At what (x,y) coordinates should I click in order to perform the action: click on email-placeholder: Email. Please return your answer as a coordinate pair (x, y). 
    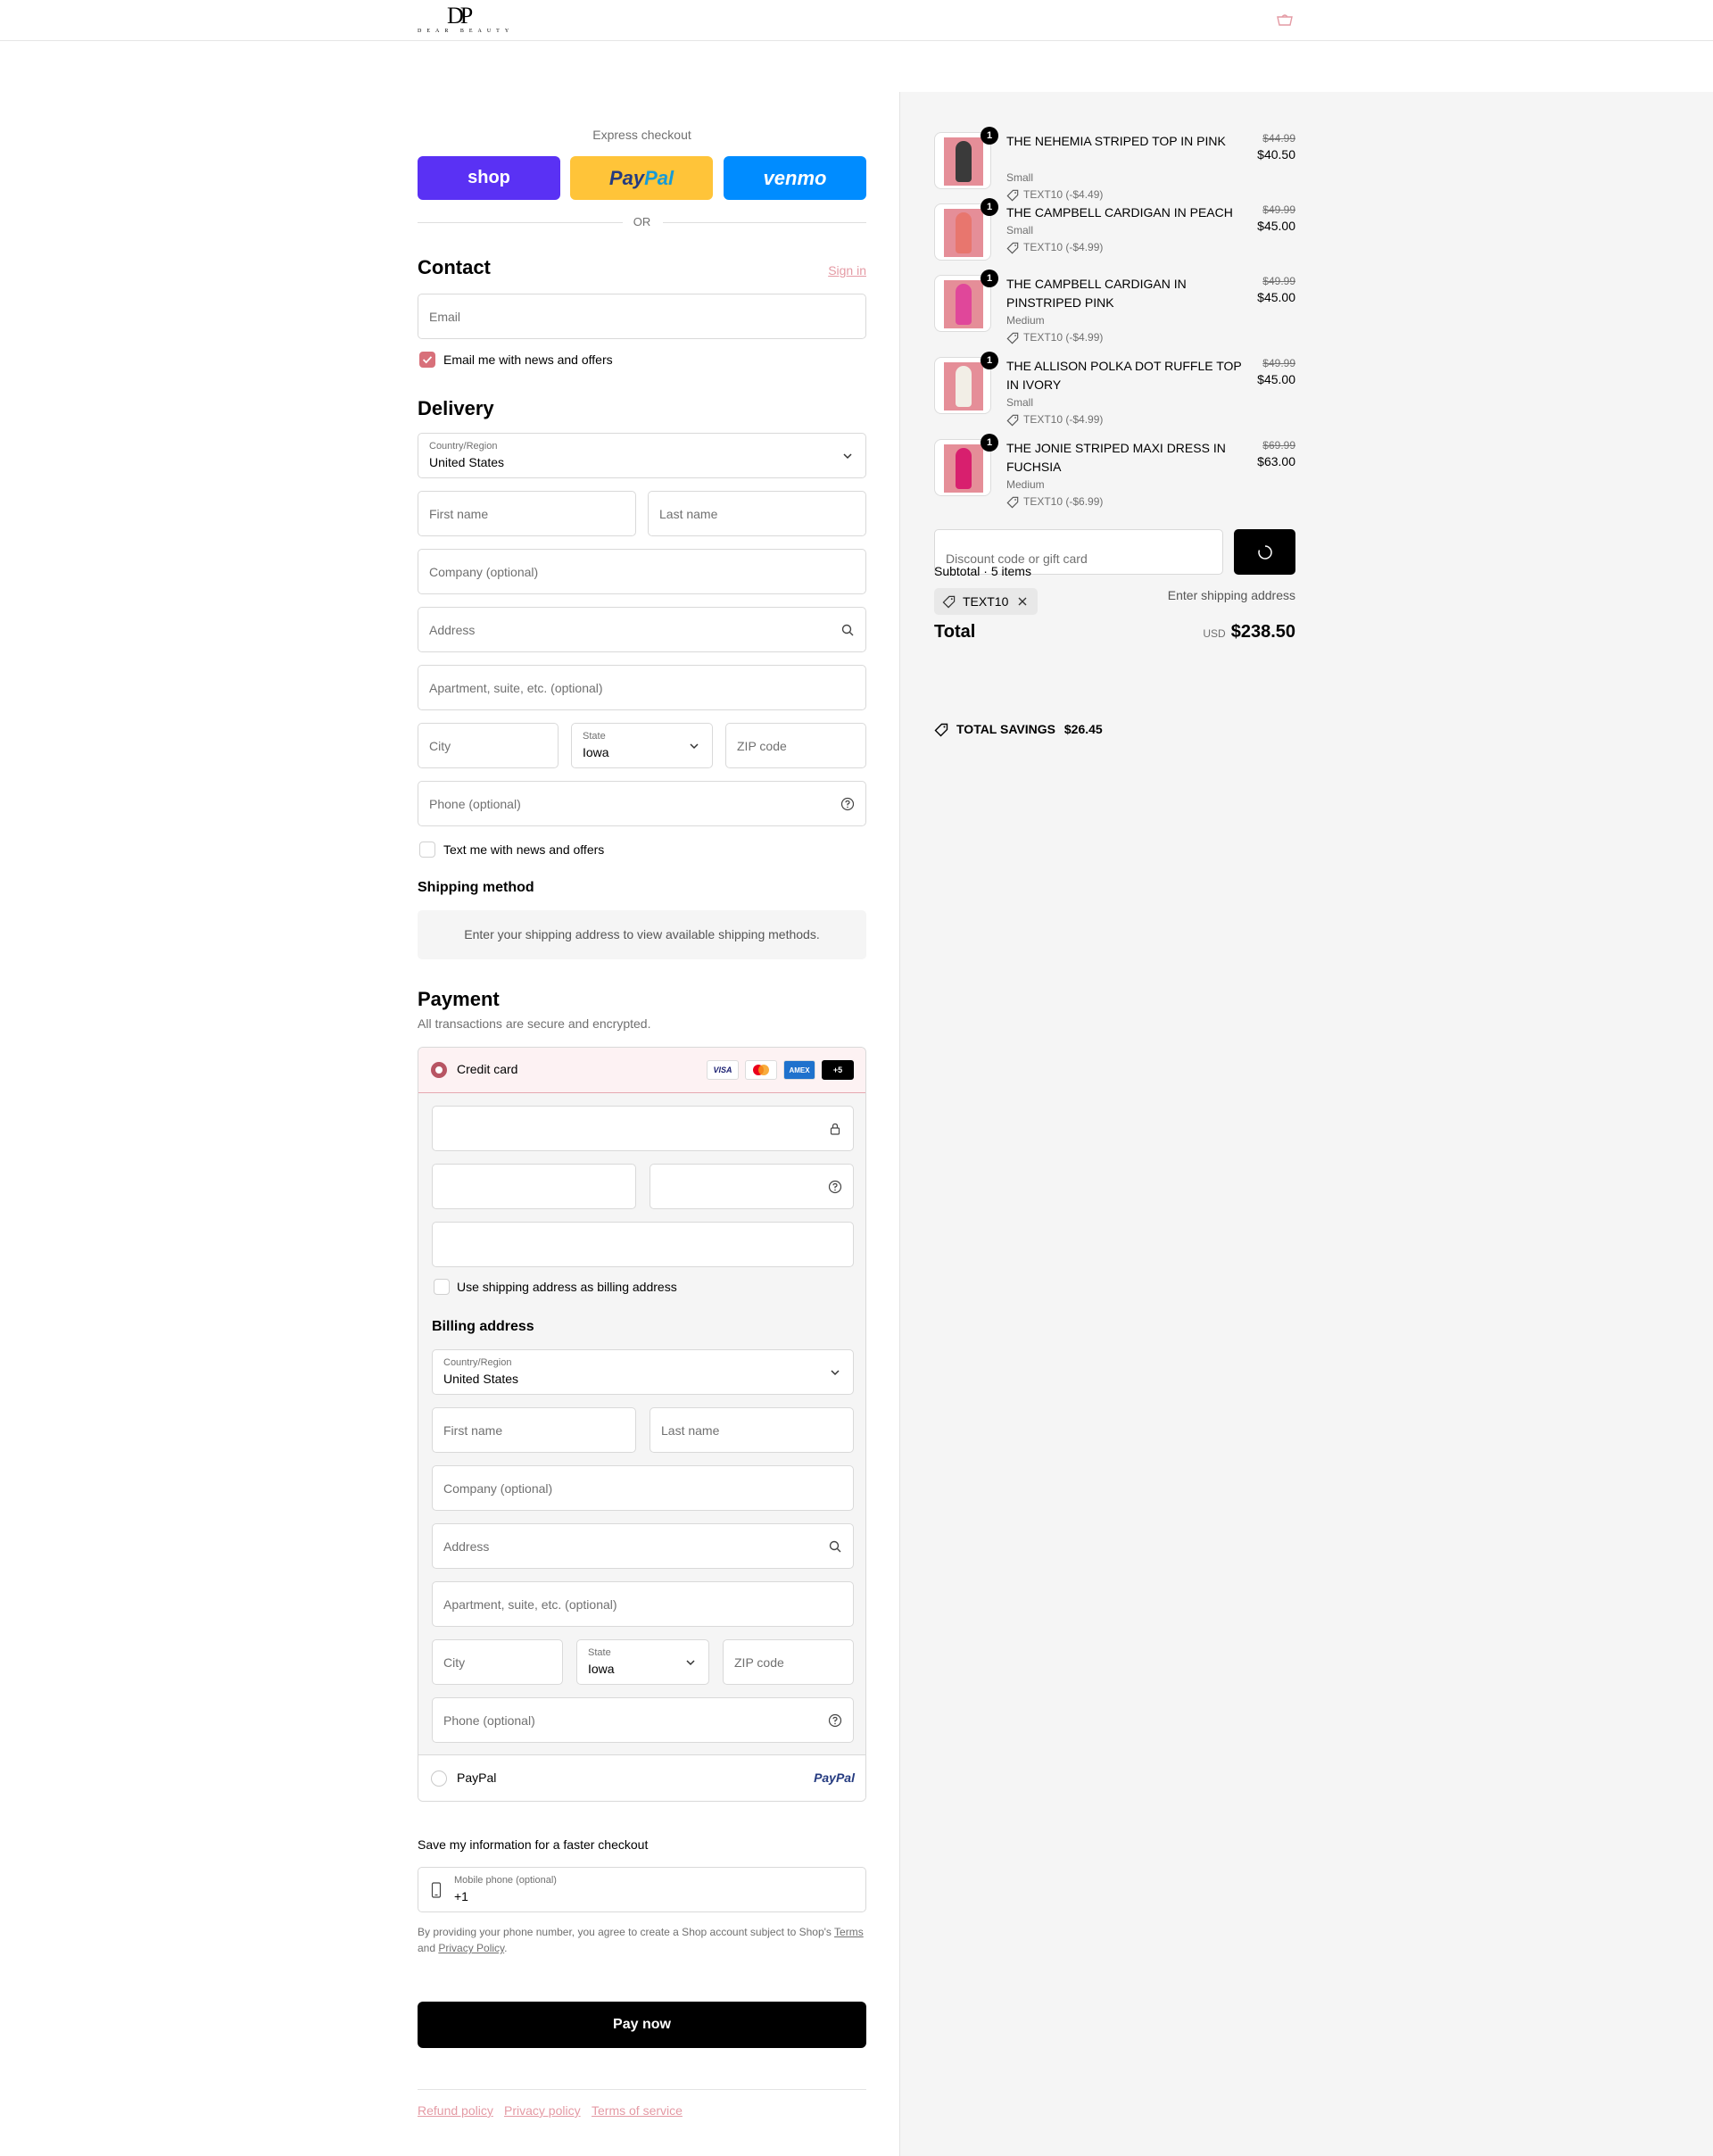
    Looking at the image, I should click on (445, 317).